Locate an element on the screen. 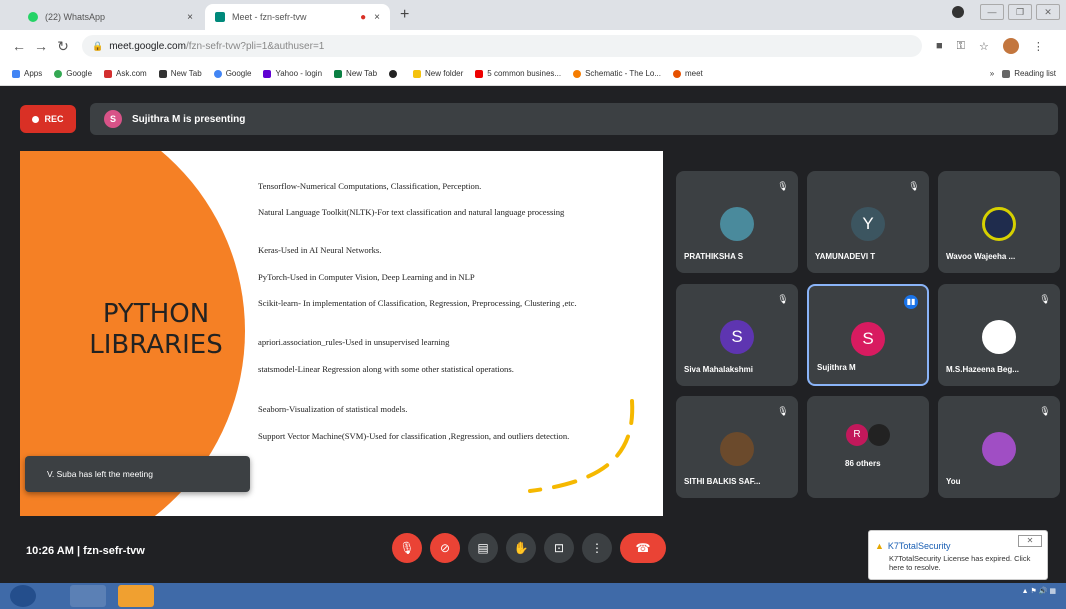 This screenshot has width=1066, height=609. avatar: S is located at coordinates (737, 337).